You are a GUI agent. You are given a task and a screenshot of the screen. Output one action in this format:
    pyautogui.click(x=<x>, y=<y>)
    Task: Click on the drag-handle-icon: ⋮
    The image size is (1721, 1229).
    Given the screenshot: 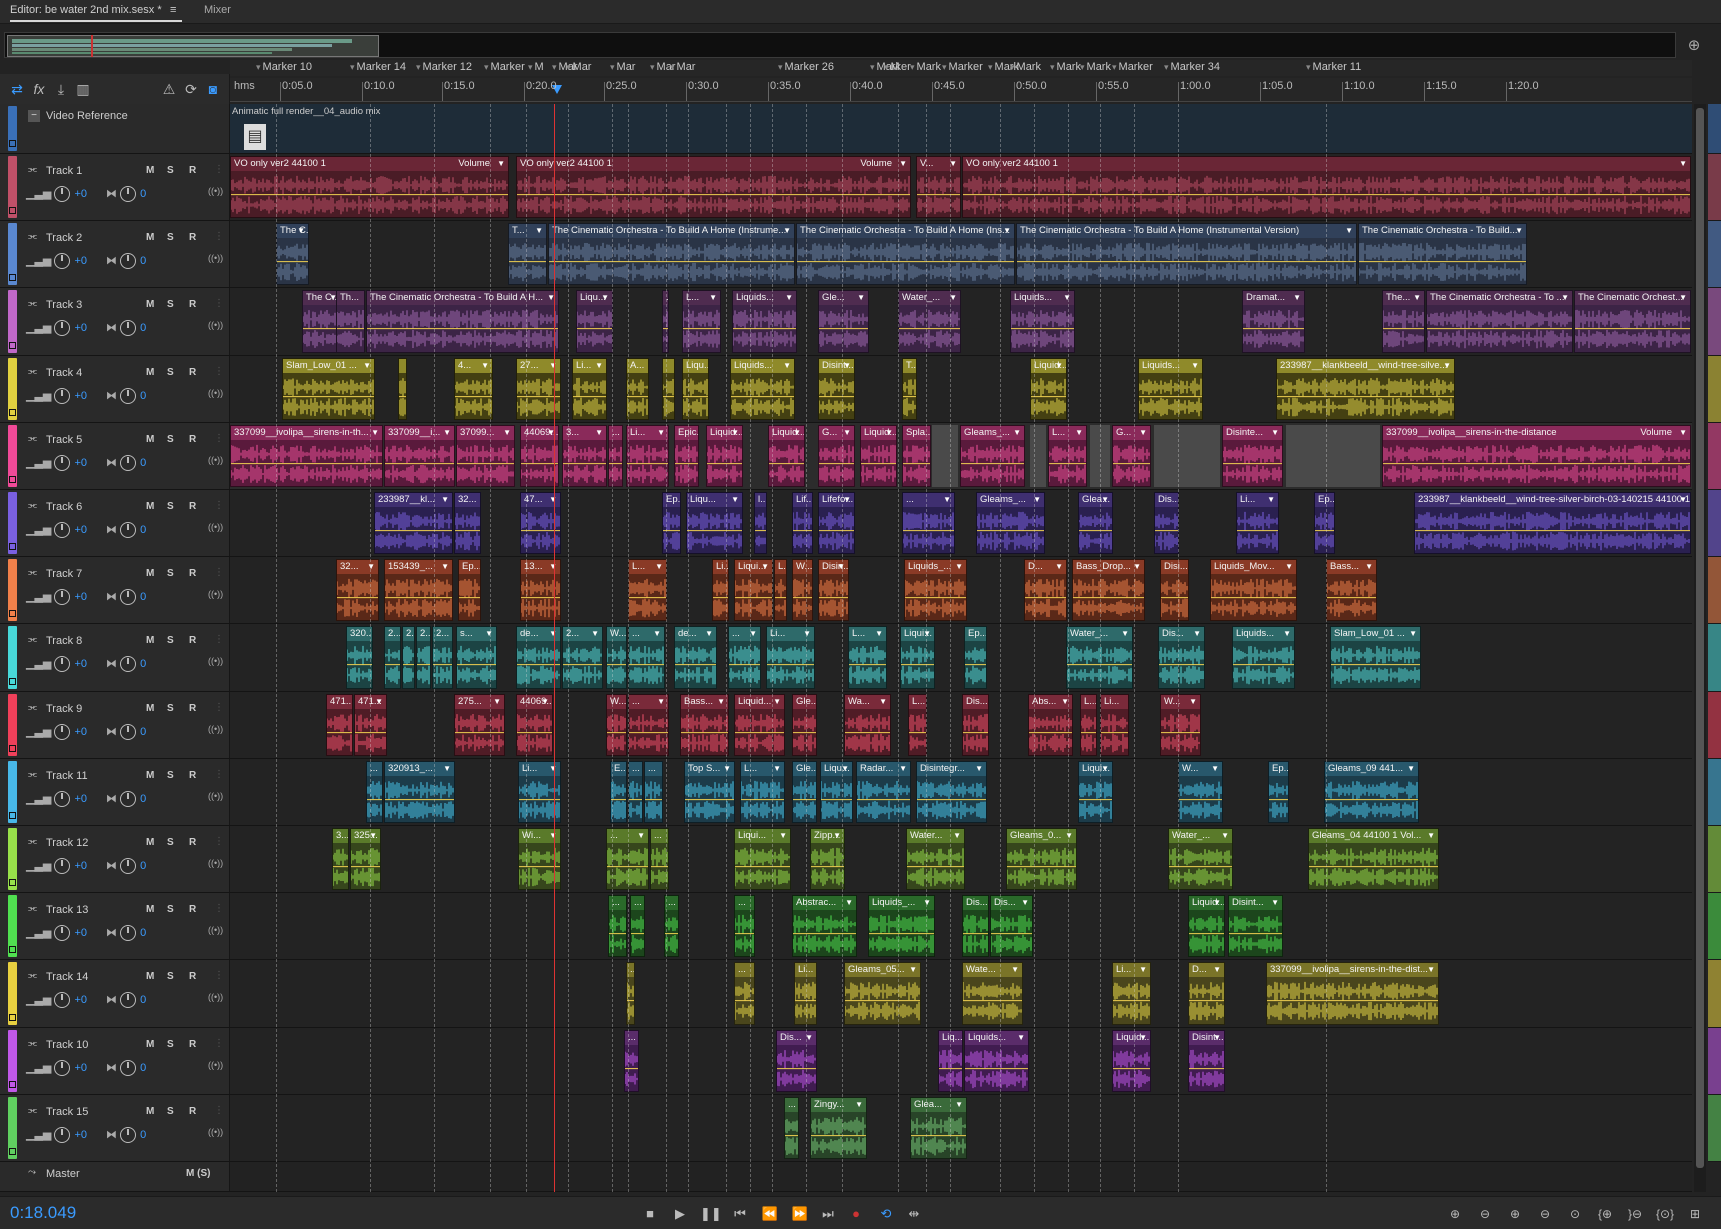 What is the action you would take?
    pyautogui.click(x=219, y=572)
    